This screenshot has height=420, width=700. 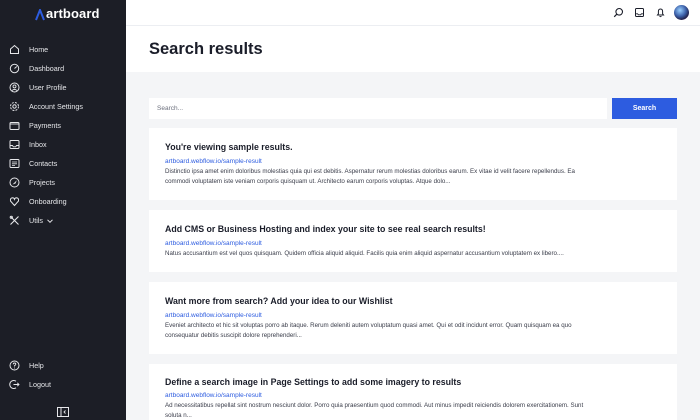 What do you see at coordinates (14, 365) in the screenshot?
I see `help-icon` at bounding box center [14, 365].